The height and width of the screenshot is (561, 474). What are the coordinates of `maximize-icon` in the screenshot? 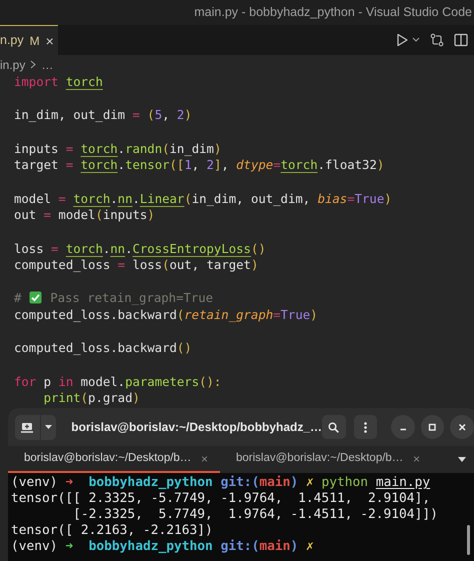 It's located at (433, 427).